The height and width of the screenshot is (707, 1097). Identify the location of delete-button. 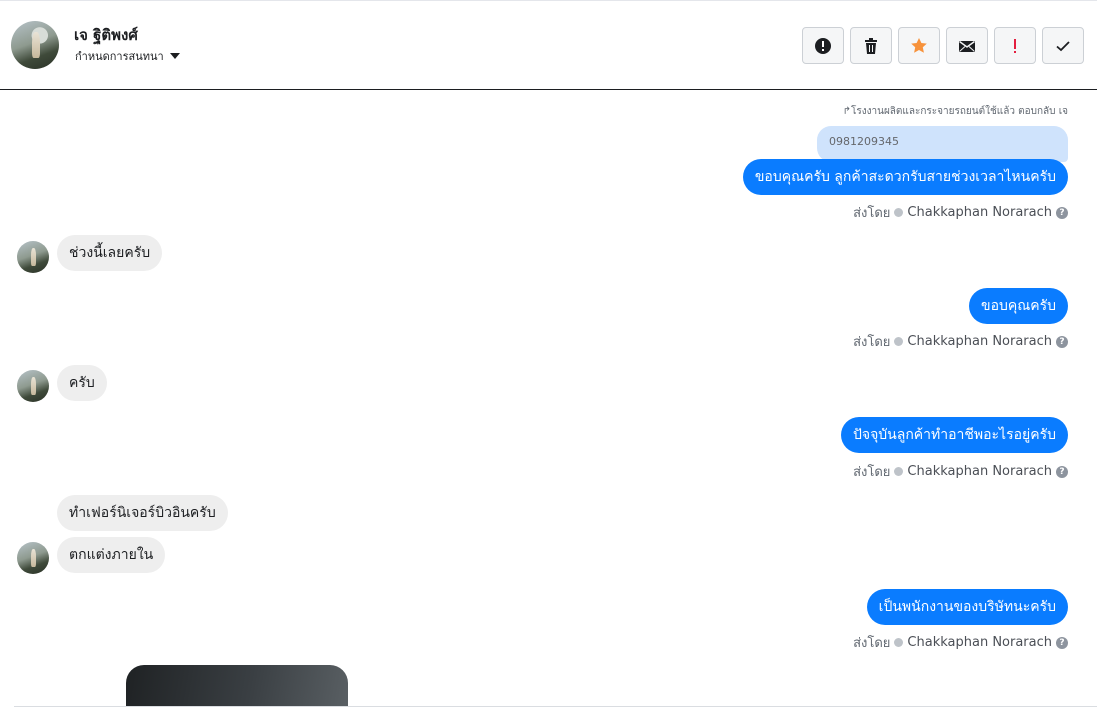
(871, 45).